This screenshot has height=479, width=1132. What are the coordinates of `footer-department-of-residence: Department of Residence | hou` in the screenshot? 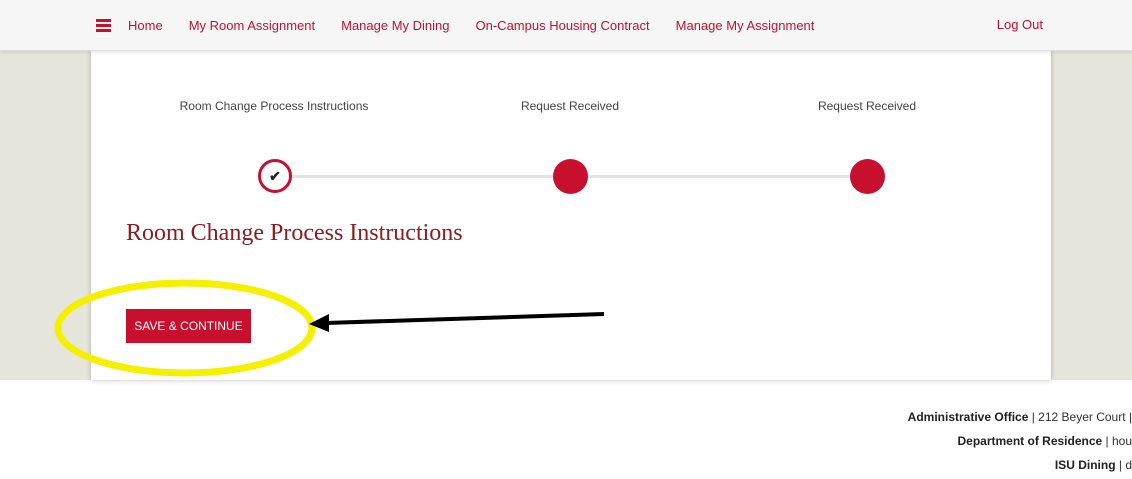 It's located at (1044, 441).